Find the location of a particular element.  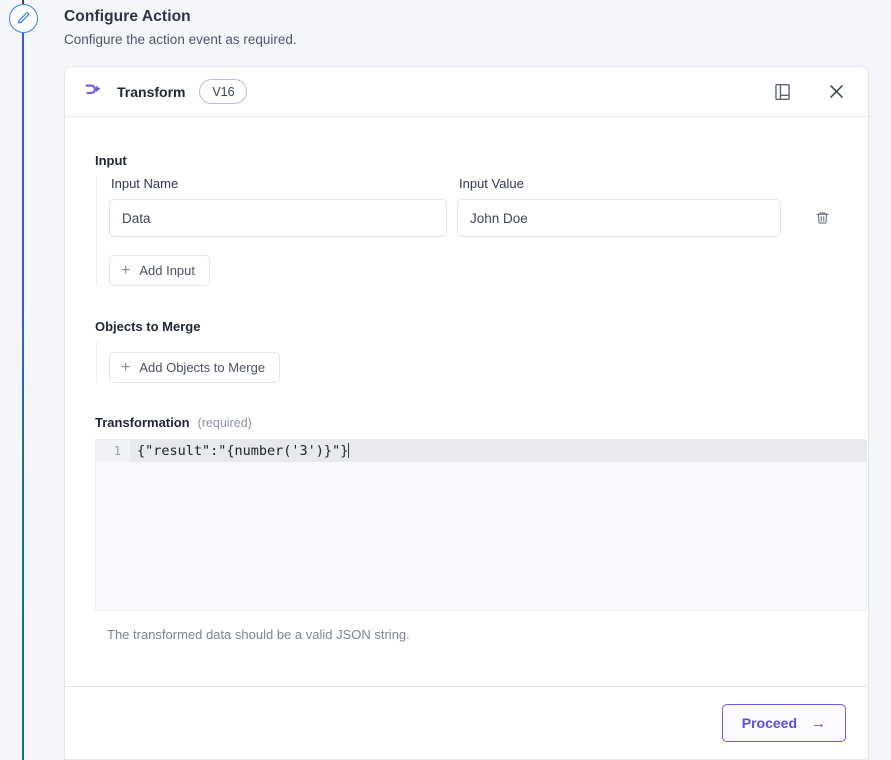

transformation-title: Transformation is located at coordinates (142, 422).